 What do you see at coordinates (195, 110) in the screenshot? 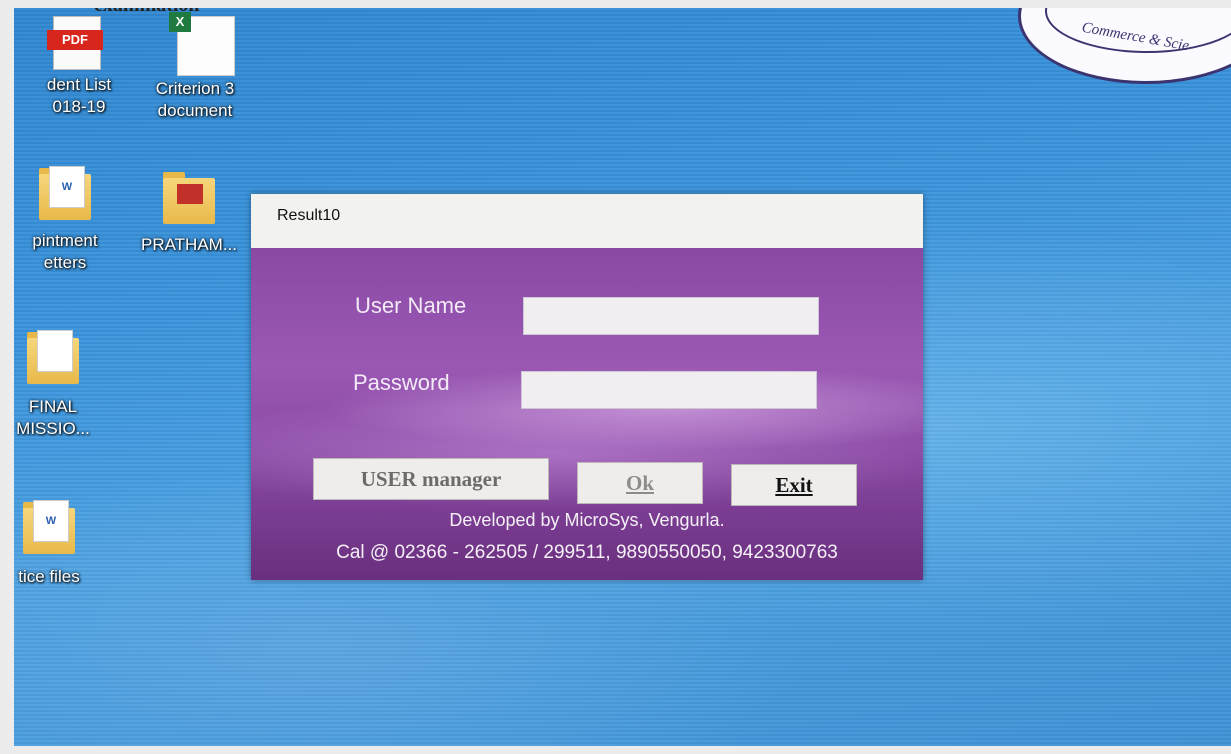
I see `icon-label-line2: document` at bounding box center [195, 110].